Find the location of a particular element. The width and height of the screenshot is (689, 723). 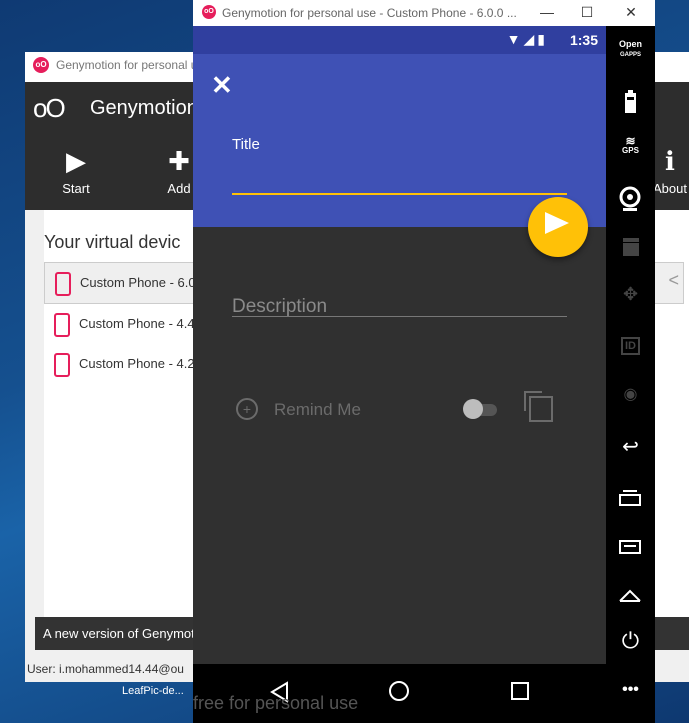

gps-button: ≋ GPS is located at coordinates (630, 155).